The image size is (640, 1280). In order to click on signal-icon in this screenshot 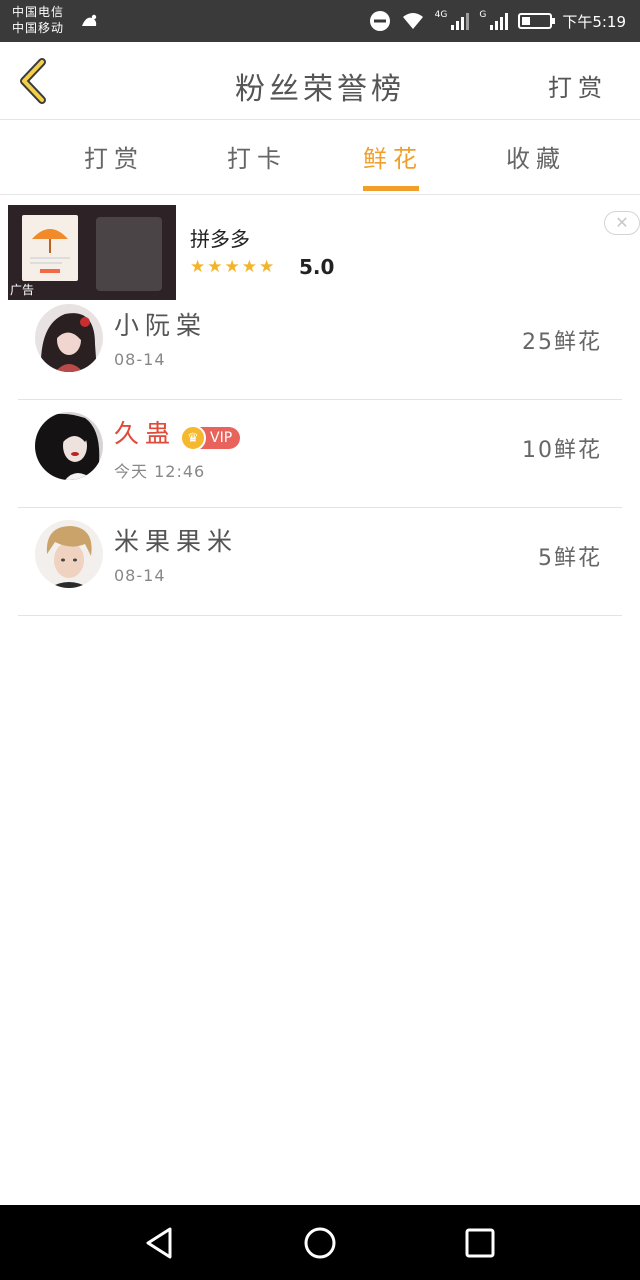, I will do `click(460, 21)`.